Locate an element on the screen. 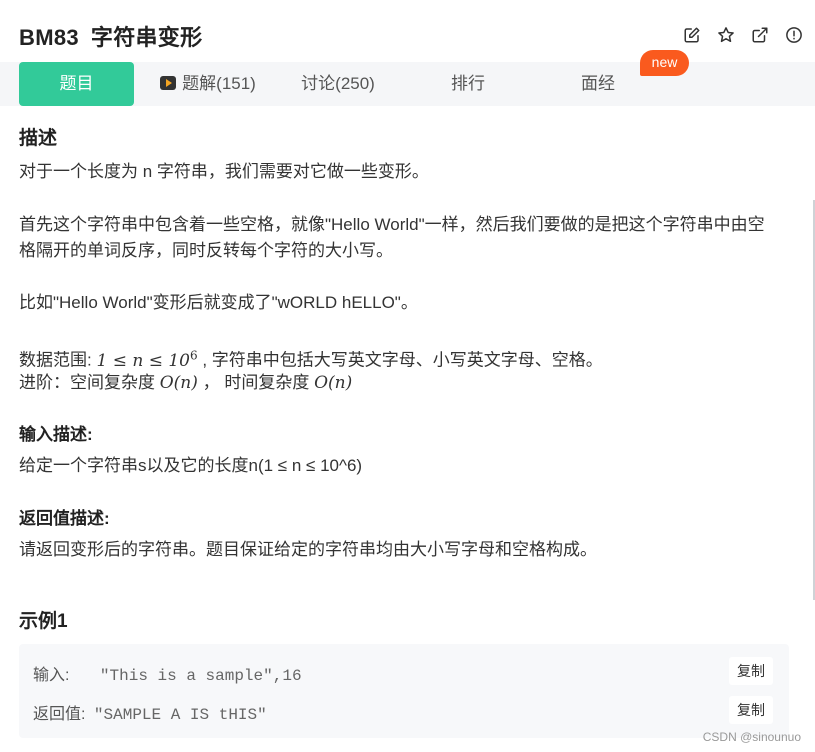 This screenshot has width=815, height=752. tab-ranking-label: 排行 is located at coordinates (468, 83).